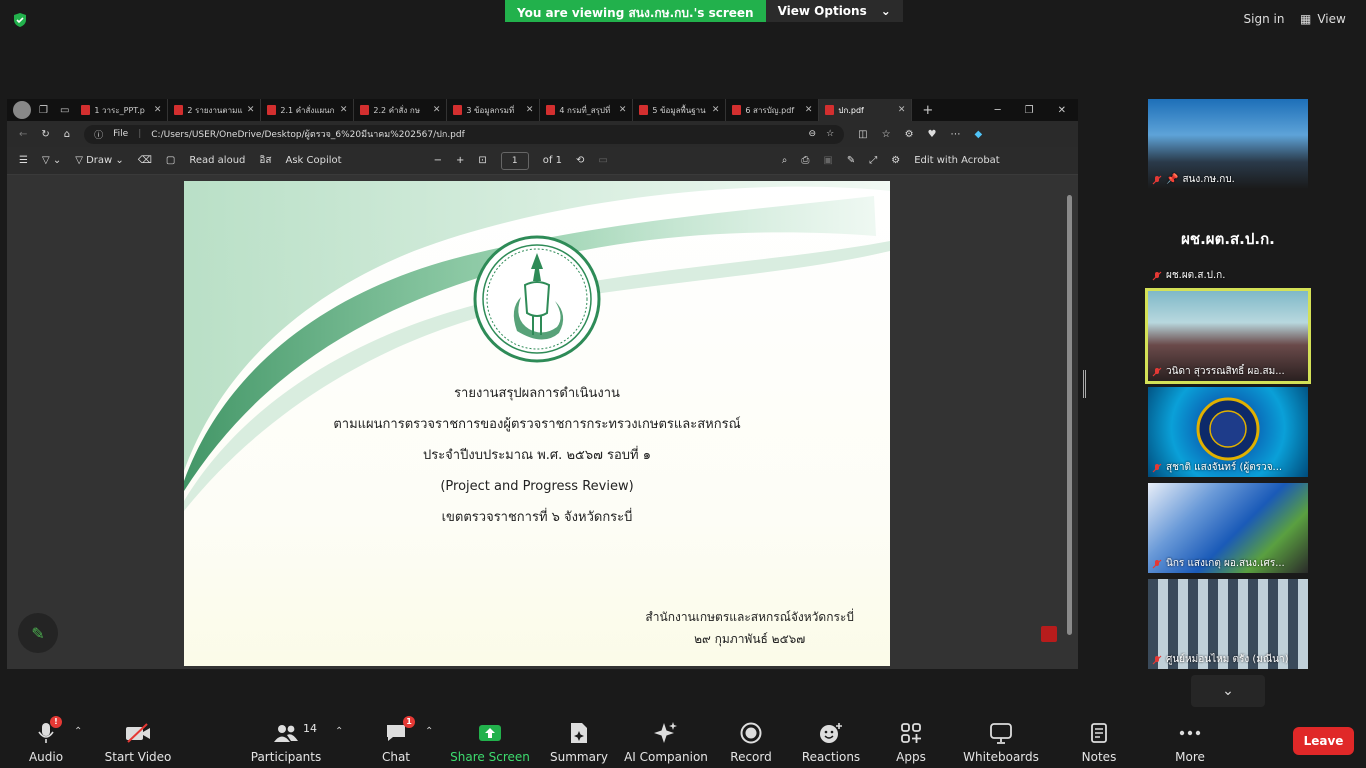  Describe the element at coordinates (587, 110) in the screenshot. I see `browser-tab: 4 กรมที่_สรุปที่ ✕` at that location.